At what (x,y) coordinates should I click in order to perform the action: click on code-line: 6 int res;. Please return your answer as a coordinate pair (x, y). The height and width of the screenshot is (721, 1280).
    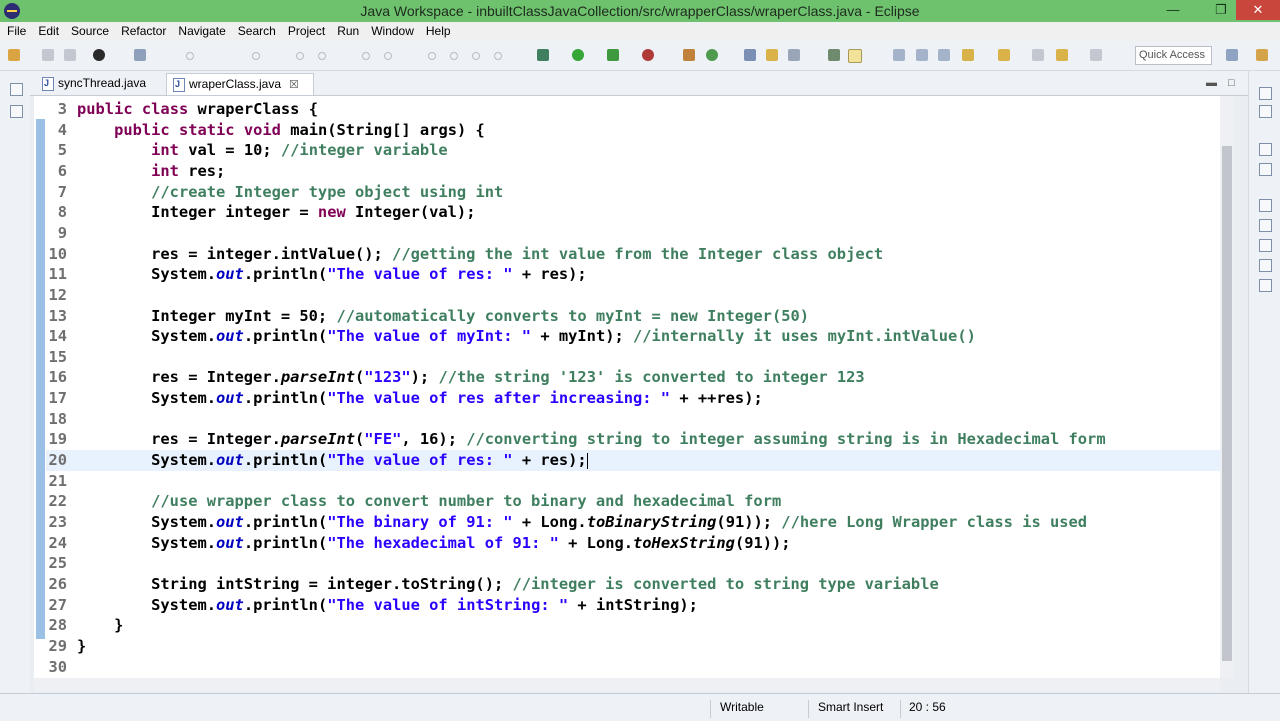
    Looking at the image, I should click on (628, 171).